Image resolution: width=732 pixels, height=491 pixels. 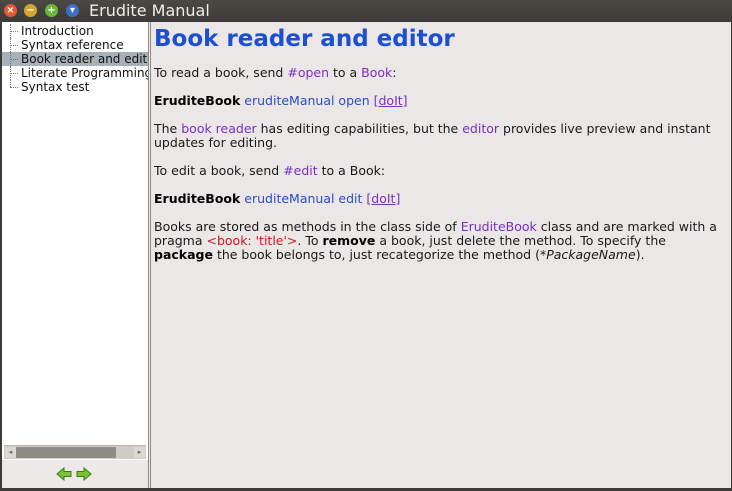 What do you see at coordinates (55, 87) in the screenshot?
I see `toc-item-label: Syntax test` at bounding box center [55, 87].